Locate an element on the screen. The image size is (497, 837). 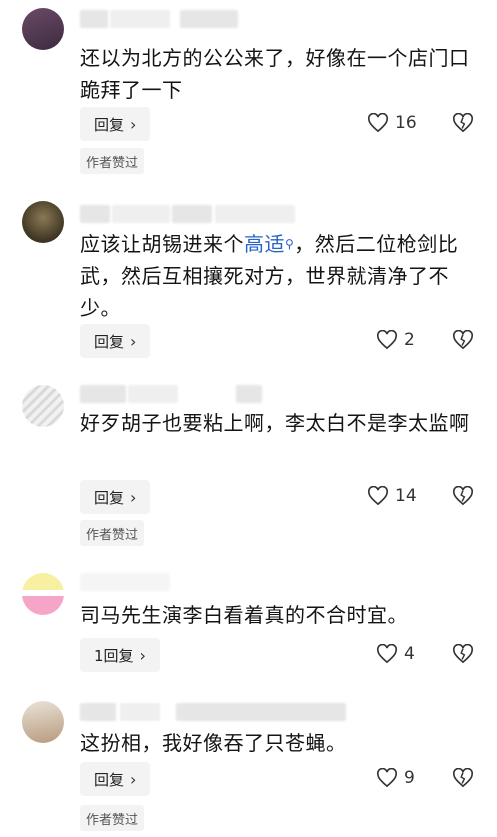
like-count: 16 is located at coordinates (406, 123).